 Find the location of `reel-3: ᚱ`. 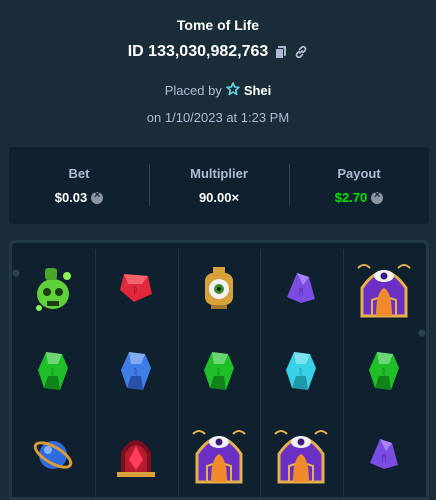

reel-3: ᚱ is located at coordinates (219, 370).